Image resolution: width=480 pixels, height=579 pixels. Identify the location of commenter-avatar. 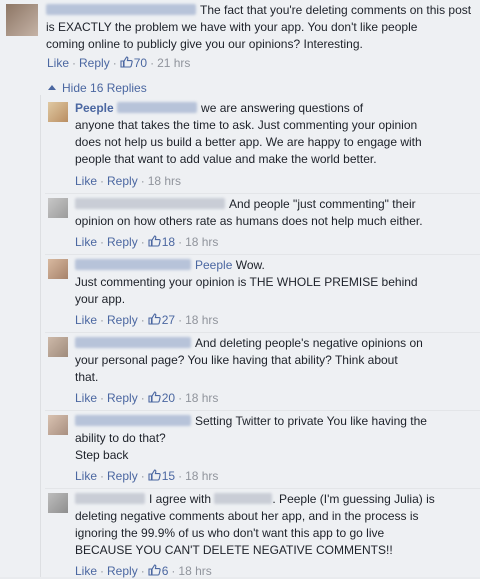
(22, 20).